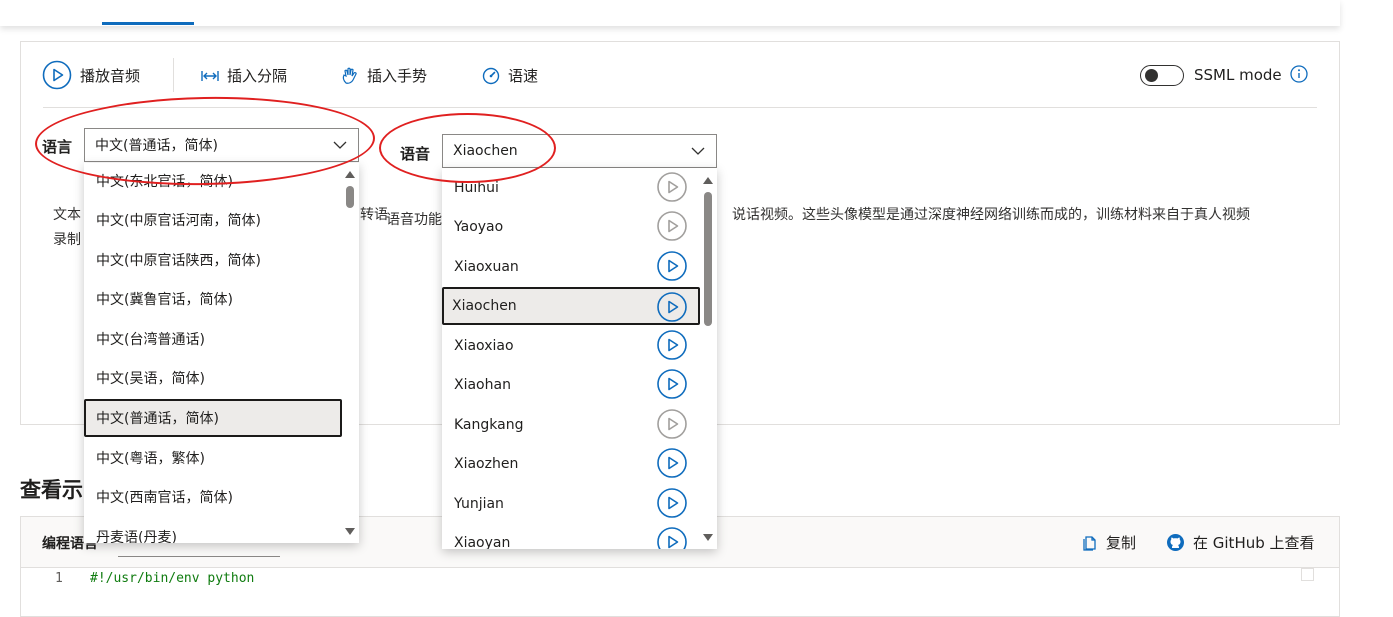 The width and height of the screenshot is (1393, 617). I want to click on voice-select: Xiaochen, so click(579, 151).